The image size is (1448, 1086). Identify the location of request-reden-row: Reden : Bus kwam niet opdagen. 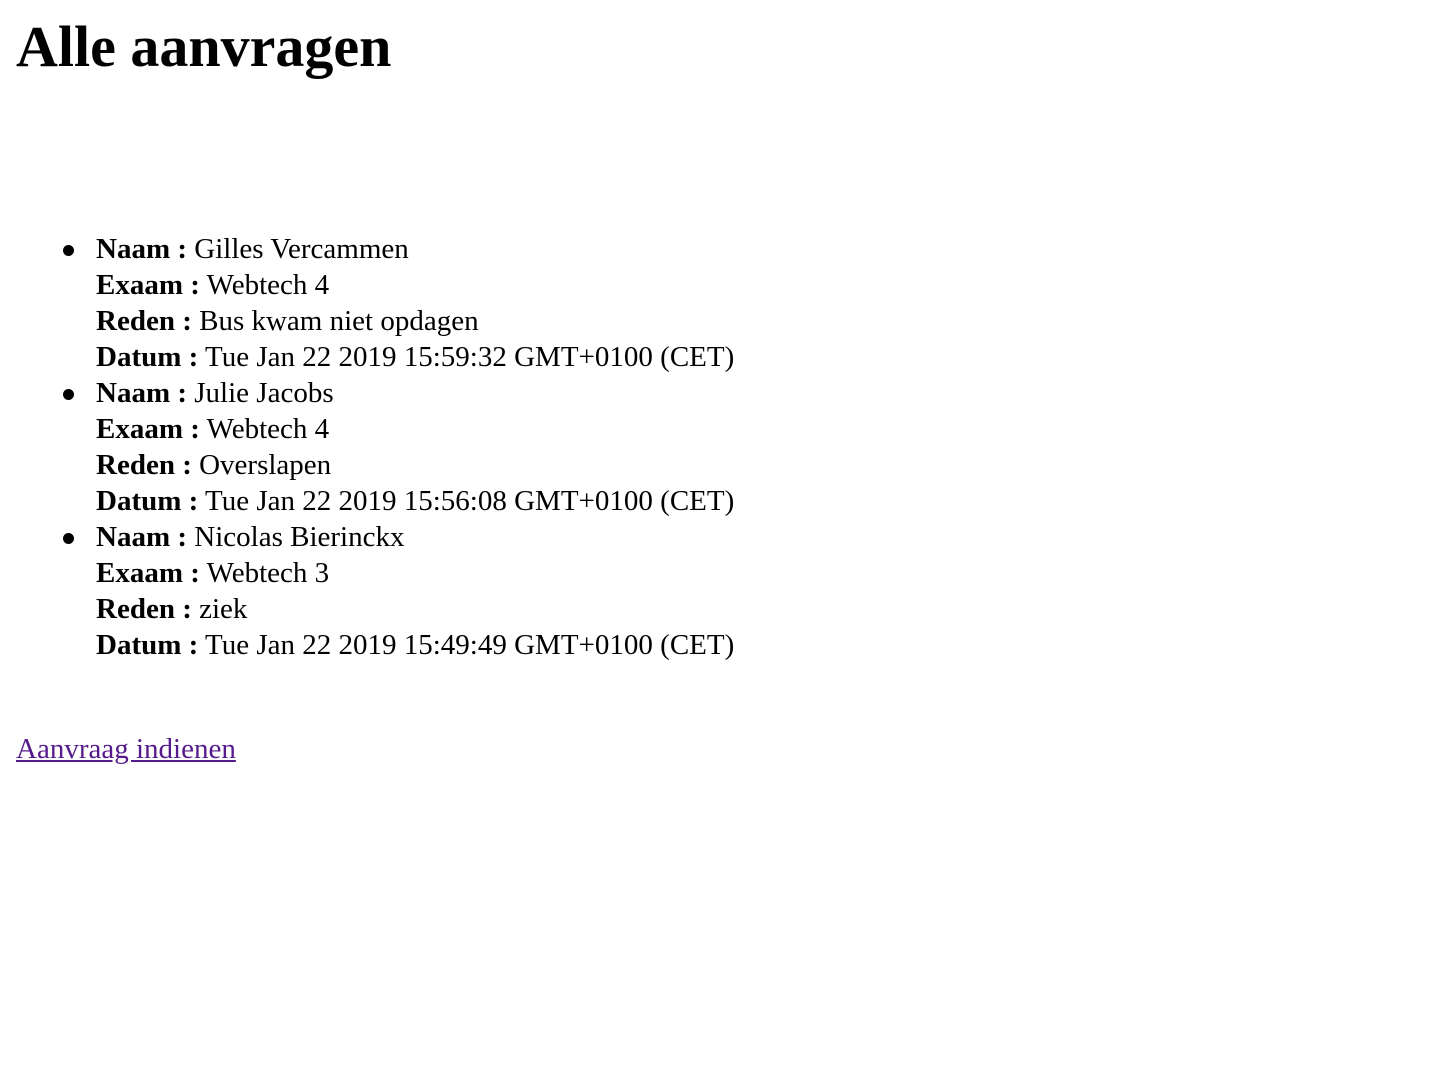
(415, 321).